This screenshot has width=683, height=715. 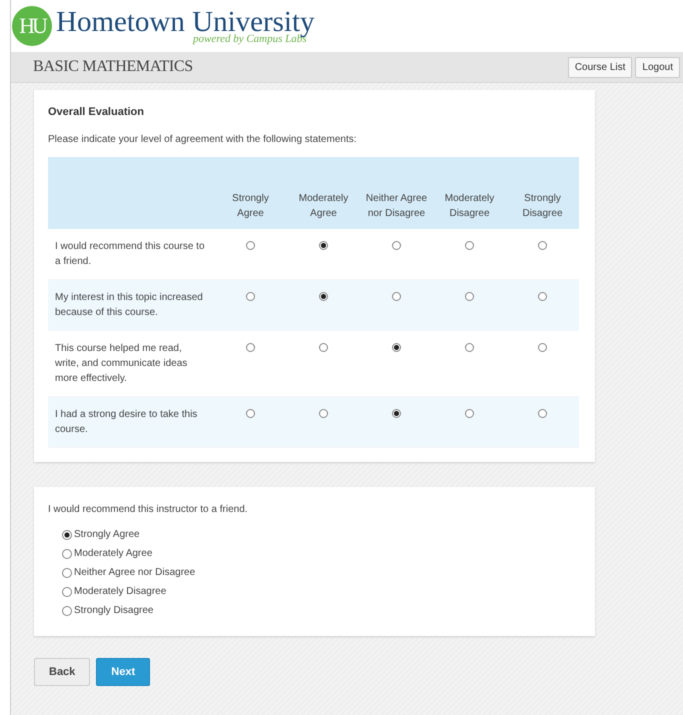 I want to click on option-label: Moderately Disagree, so click(x=120, y=591).